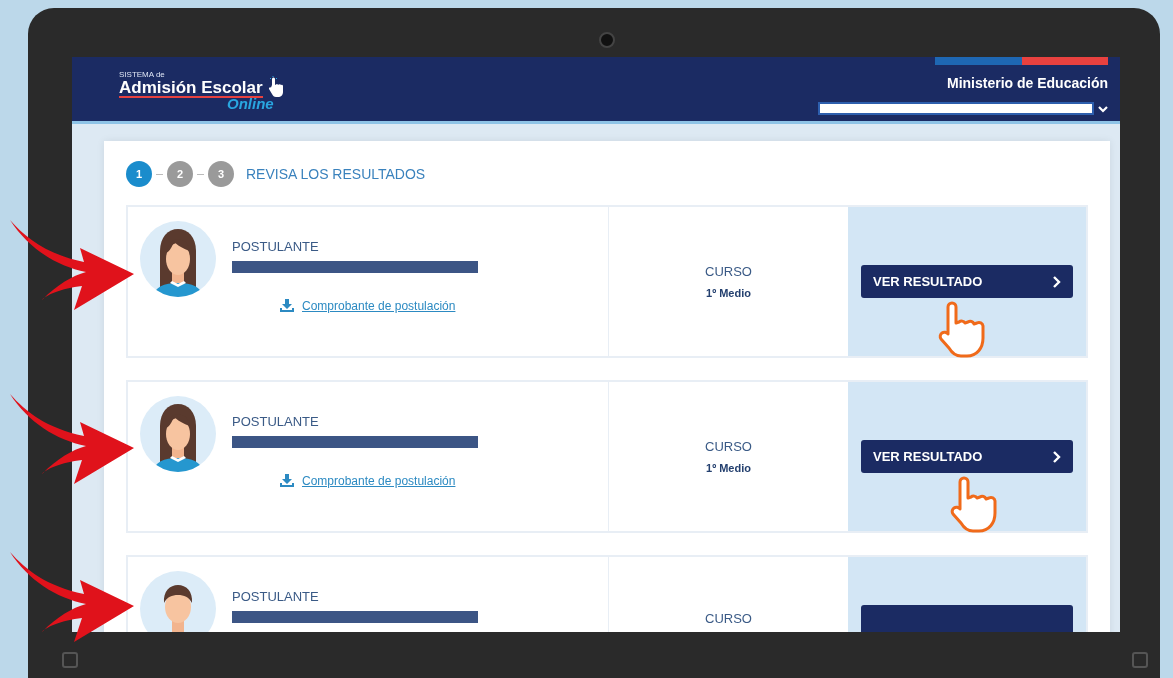  Describe the element at coordinates (142, 74) in the screenshot. I see `logo-caption: SISTEMA de` at that location.